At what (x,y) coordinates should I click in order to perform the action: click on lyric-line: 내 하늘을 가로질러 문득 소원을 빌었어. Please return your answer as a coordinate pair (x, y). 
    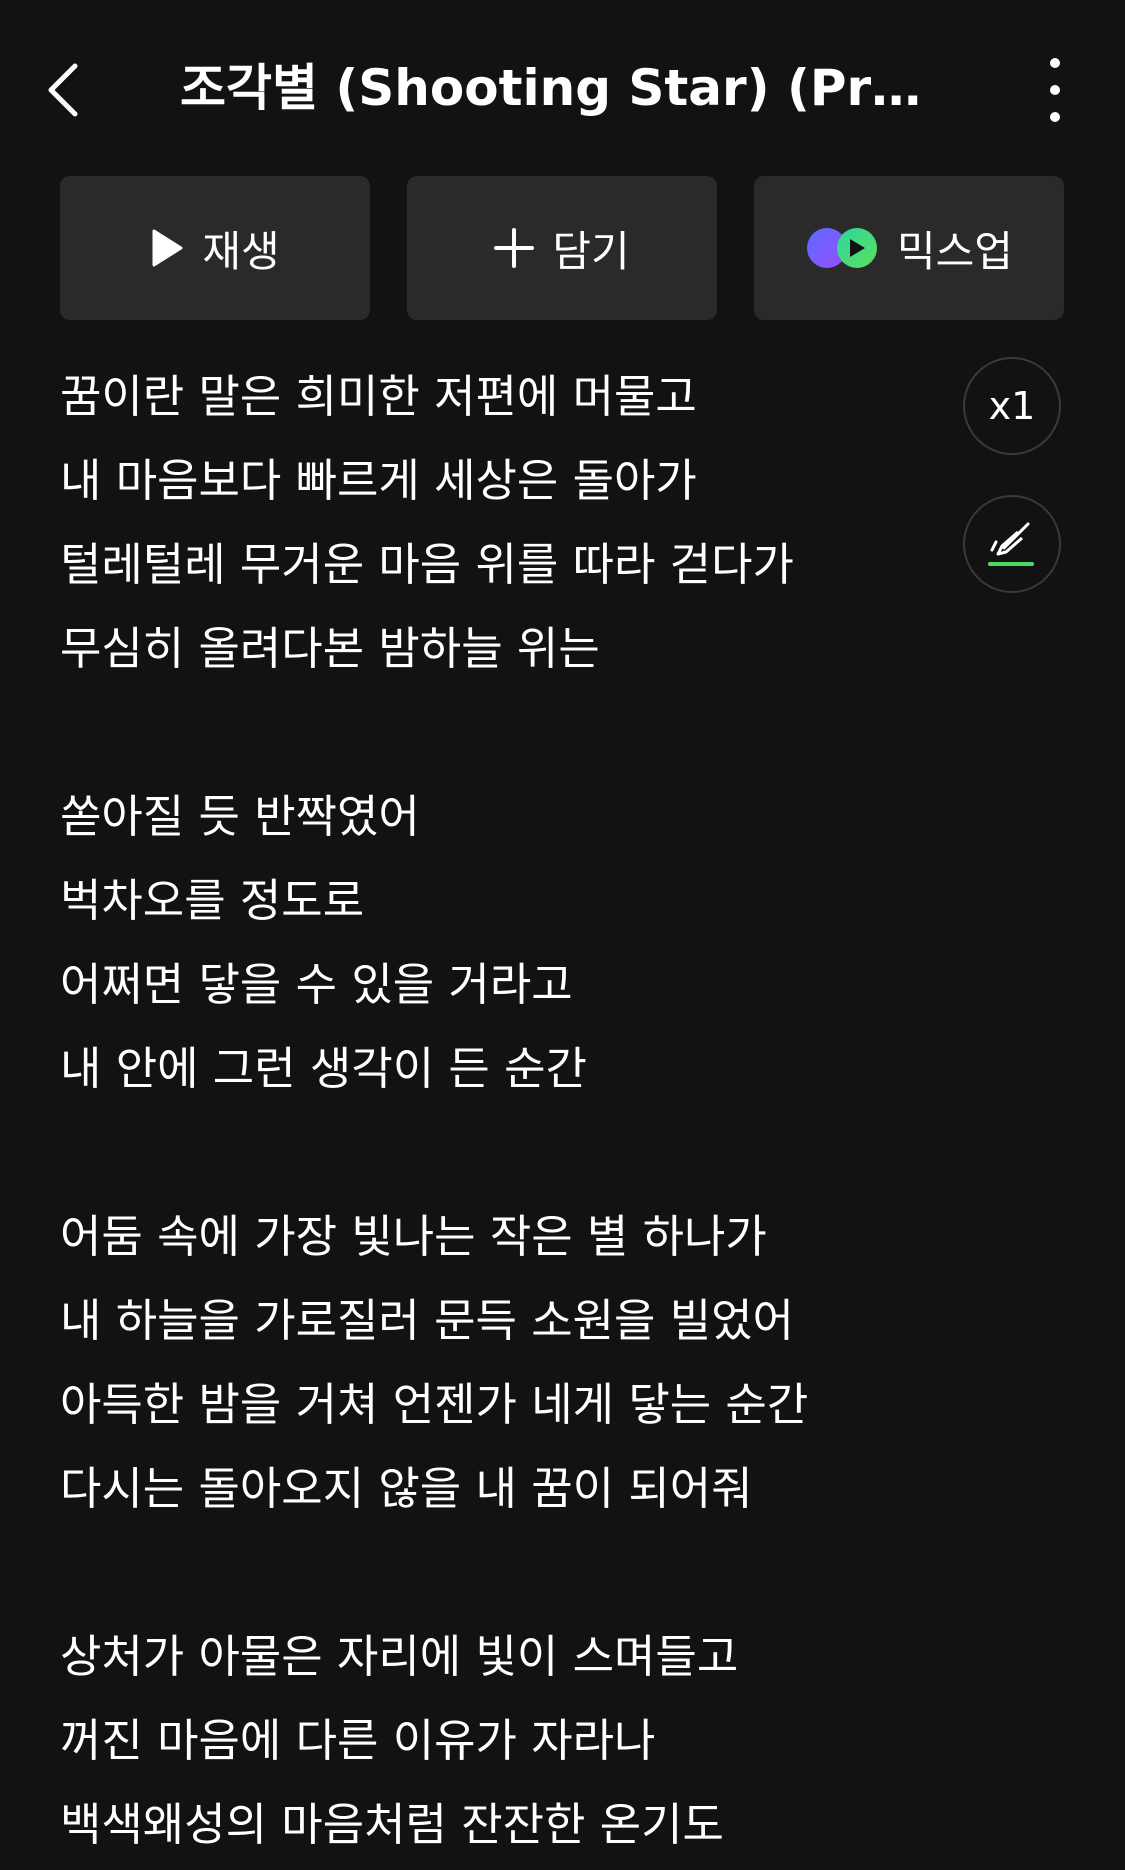
    Looking at the image, I should click on (427, 1320).